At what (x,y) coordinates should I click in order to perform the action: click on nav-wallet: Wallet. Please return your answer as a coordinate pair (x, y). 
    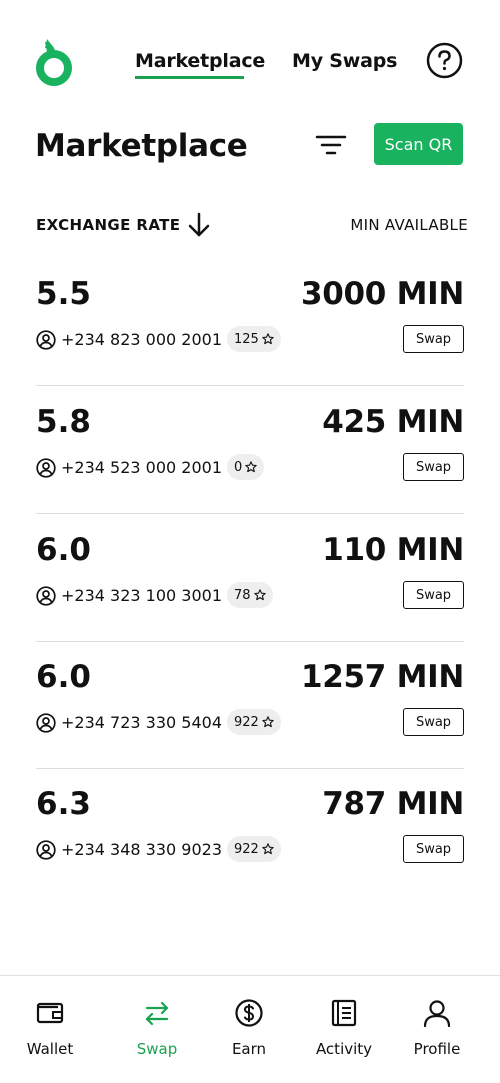
    Looking at the image, I should click on (50, 1029).